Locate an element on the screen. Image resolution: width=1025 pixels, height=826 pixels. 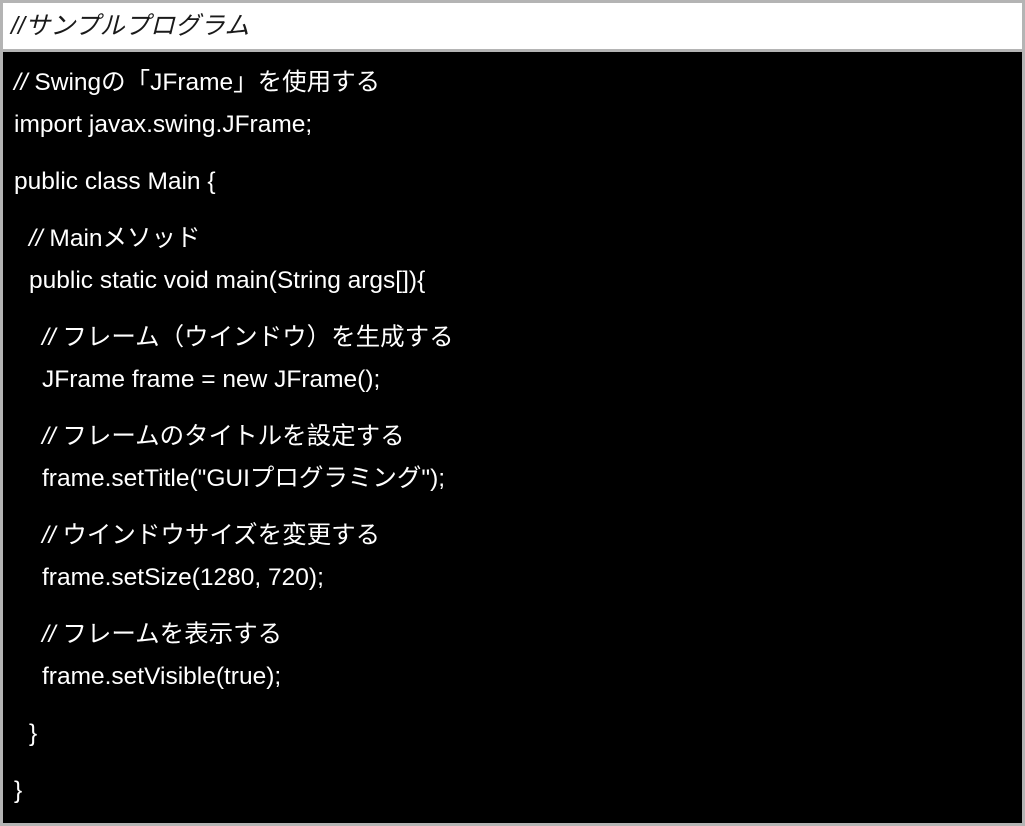
page-title: //サンプルプログラム is located at coordinates (130, 25).